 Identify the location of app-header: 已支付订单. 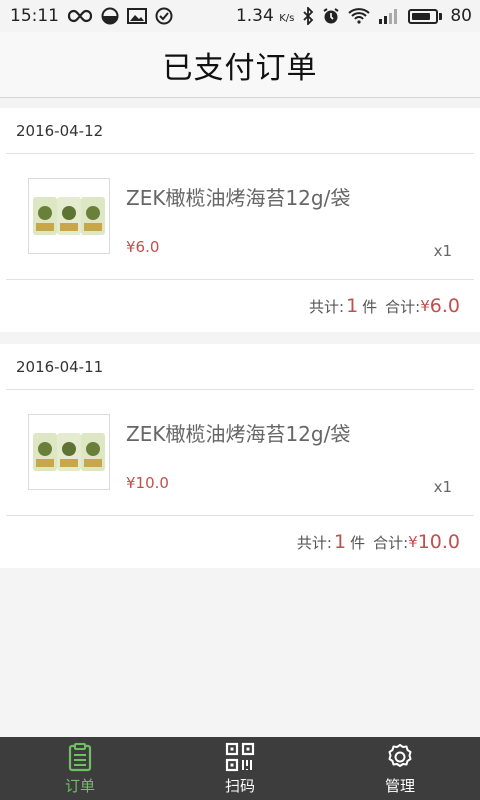
(240, 65).